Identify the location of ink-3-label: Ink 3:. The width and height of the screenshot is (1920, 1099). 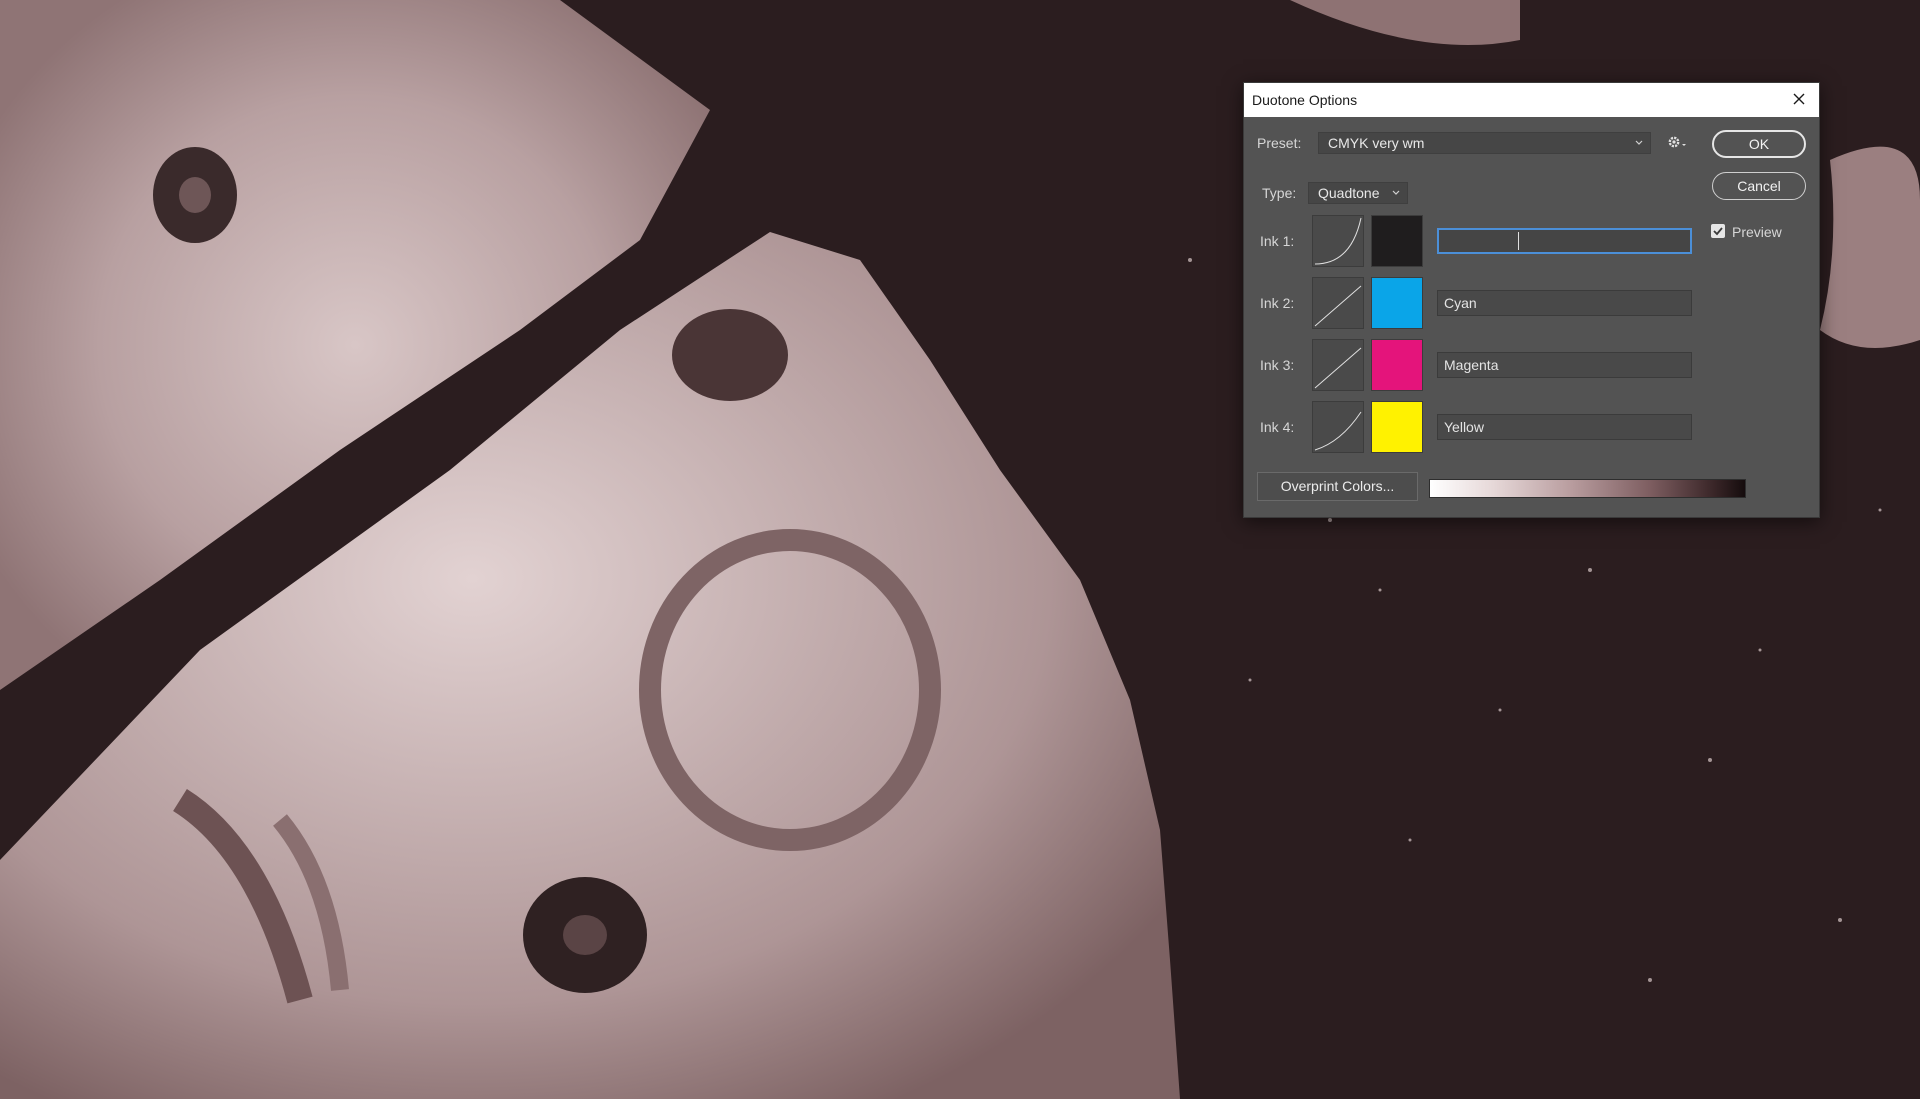
(1277, 365).